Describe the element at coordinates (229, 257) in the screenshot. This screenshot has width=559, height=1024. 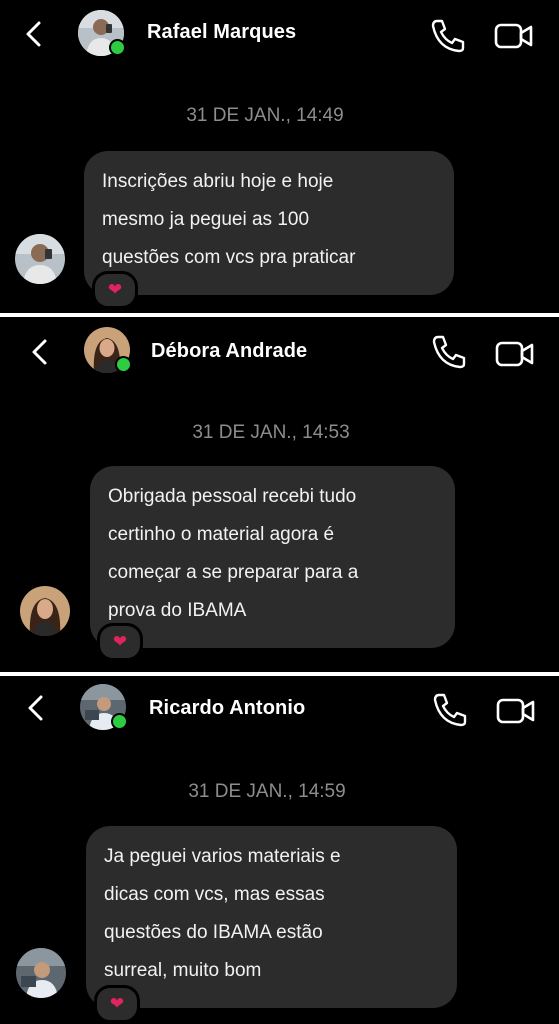
I see `message-line: questões com vcs pra praticar` at that location.